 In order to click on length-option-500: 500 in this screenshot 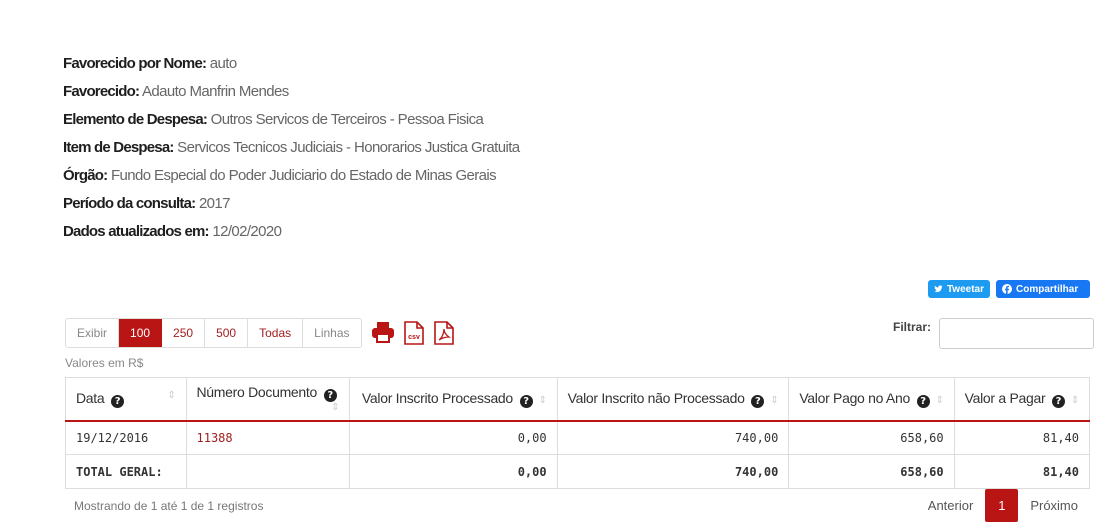, I will do `click(227, 333)`.